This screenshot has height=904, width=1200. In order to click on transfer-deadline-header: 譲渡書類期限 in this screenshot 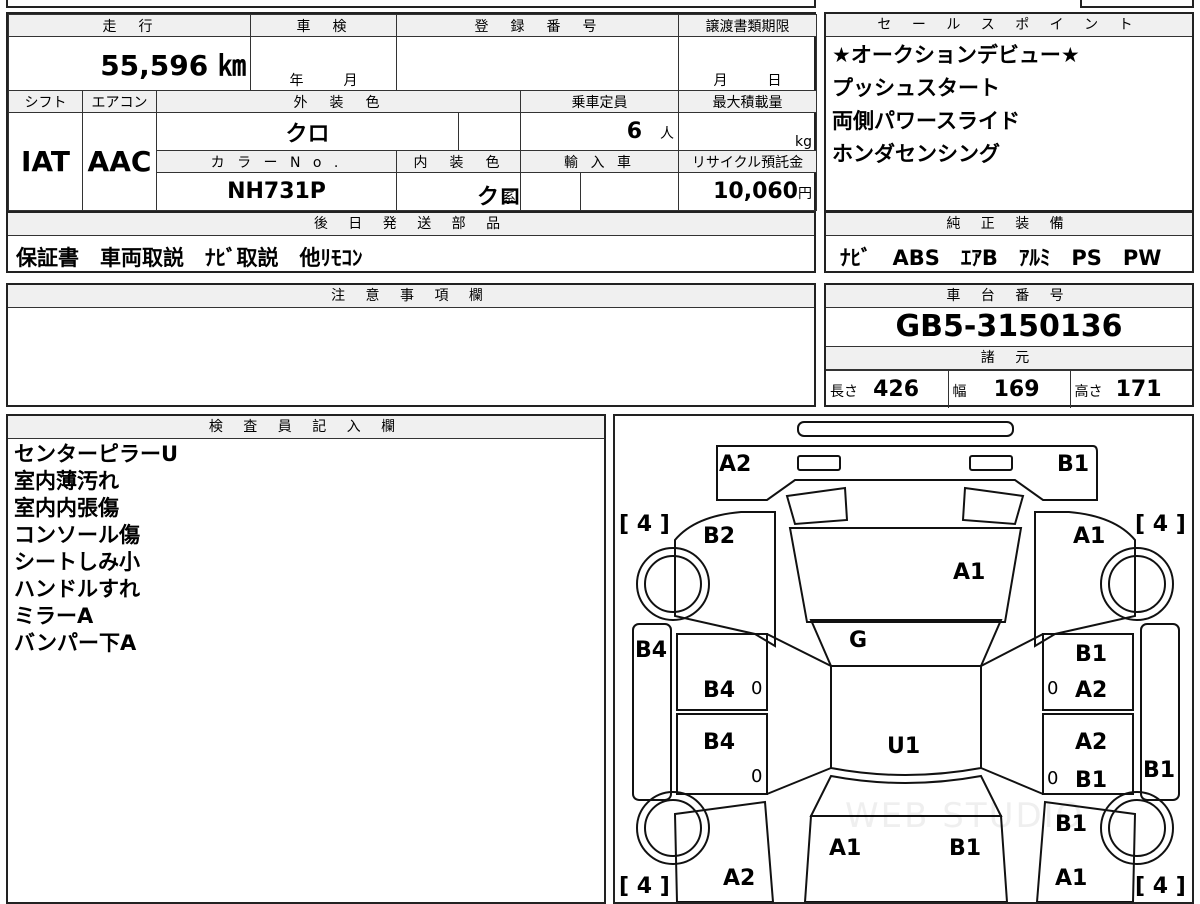, I will do `click(747, 25)`.